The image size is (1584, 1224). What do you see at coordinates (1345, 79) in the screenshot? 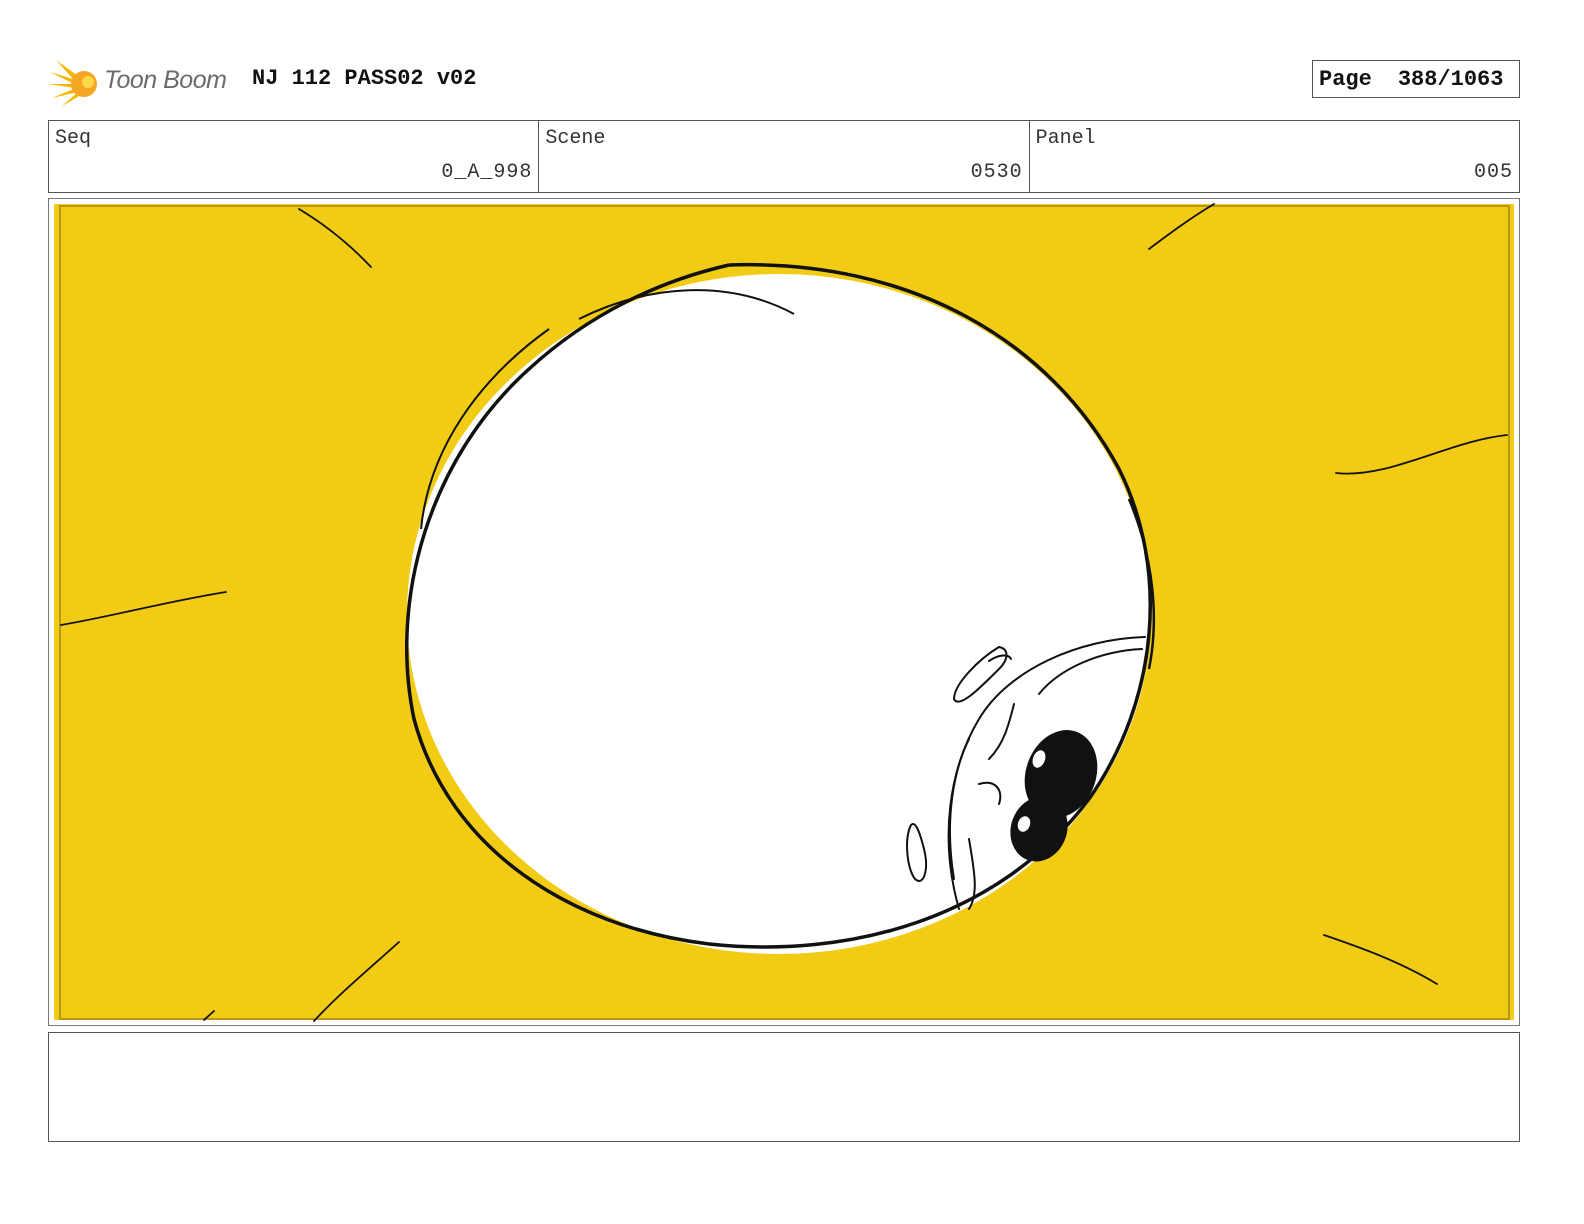
I see `page-label: Page` at bounding box center [1345, 79].